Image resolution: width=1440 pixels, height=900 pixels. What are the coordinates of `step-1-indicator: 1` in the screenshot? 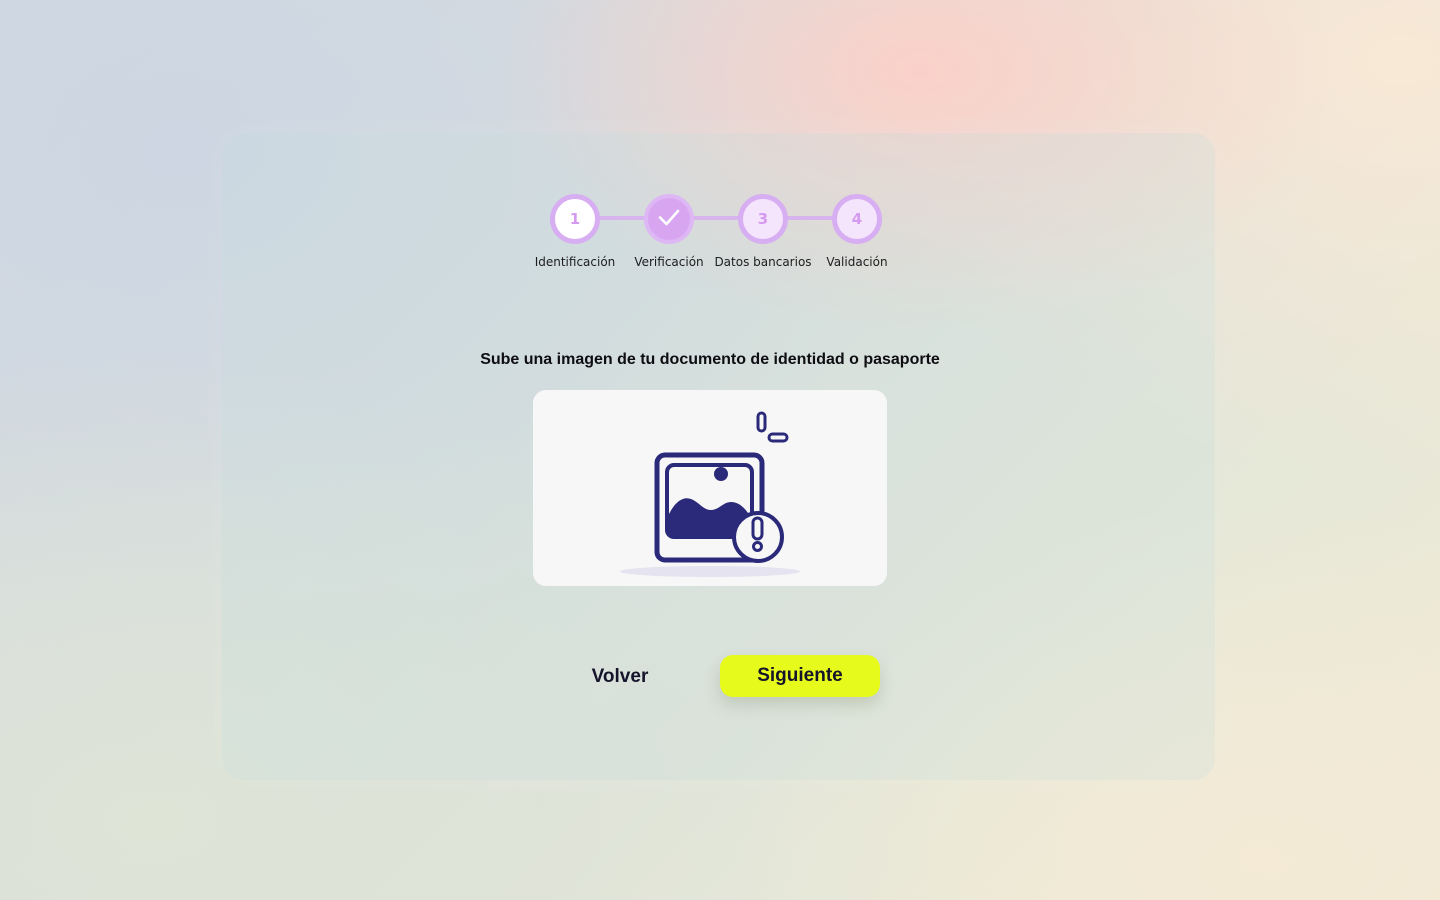 It's located at (575, 219).